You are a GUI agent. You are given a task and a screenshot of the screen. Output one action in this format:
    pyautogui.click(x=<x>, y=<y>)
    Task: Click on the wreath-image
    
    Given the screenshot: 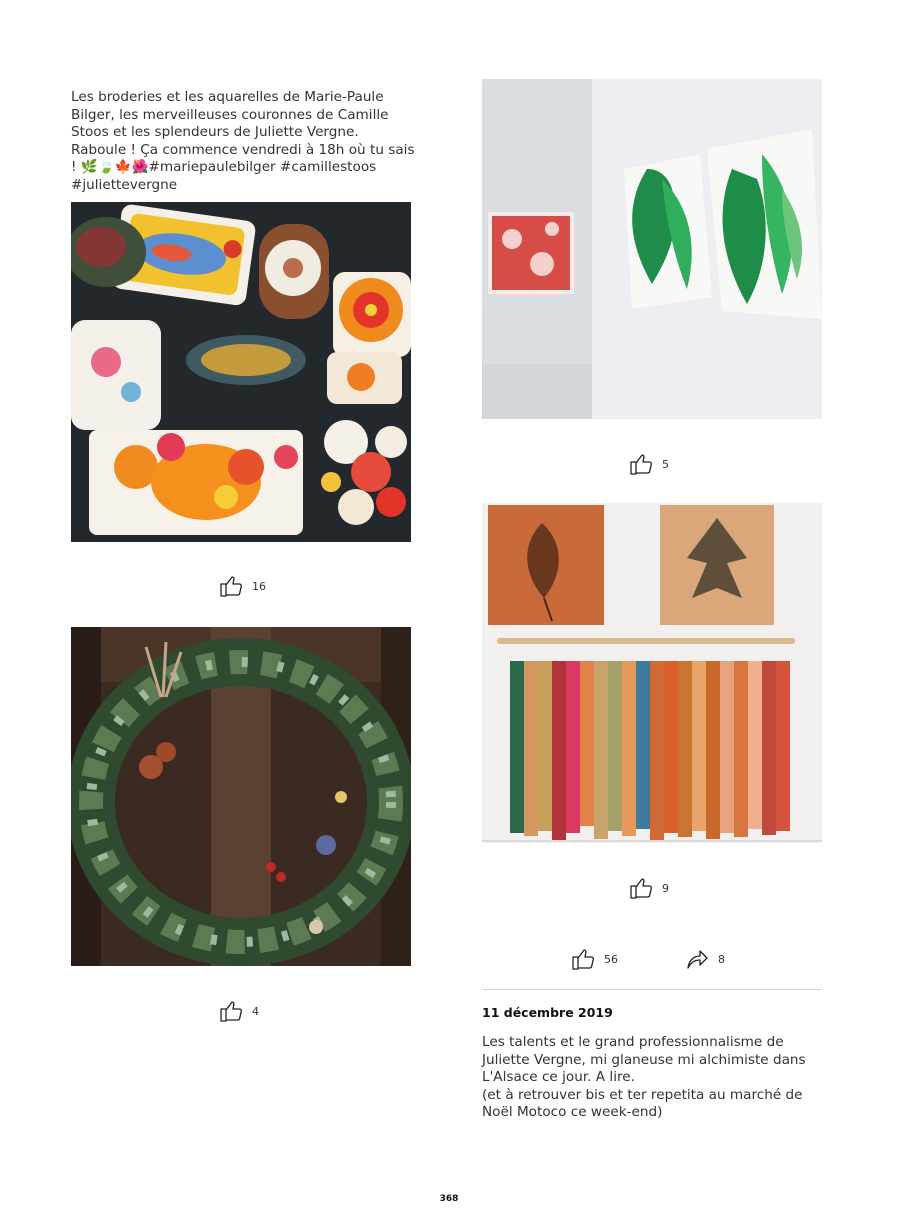 What is the action you would take?
    pyautogui.click(x=241, y=796)
    